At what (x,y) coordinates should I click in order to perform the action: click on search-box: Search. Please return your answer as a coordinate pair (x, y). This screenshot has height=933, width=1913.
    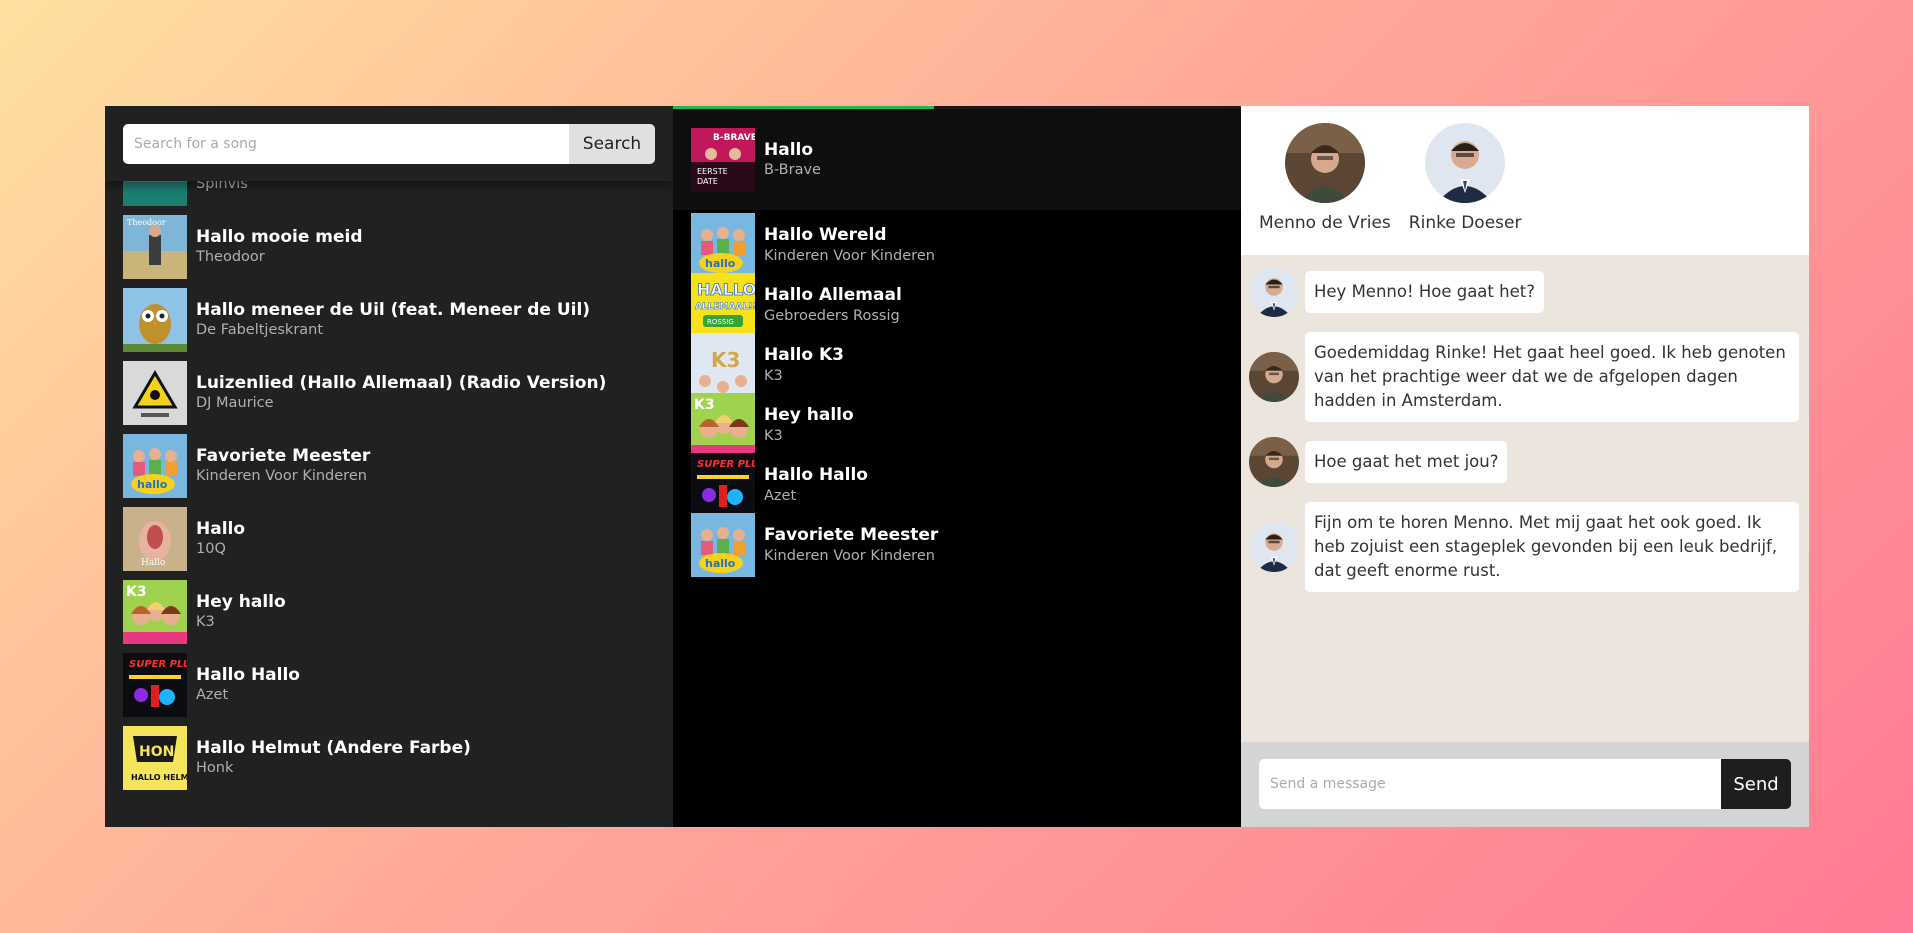
    Looking at the image, I should click on (389, 144).